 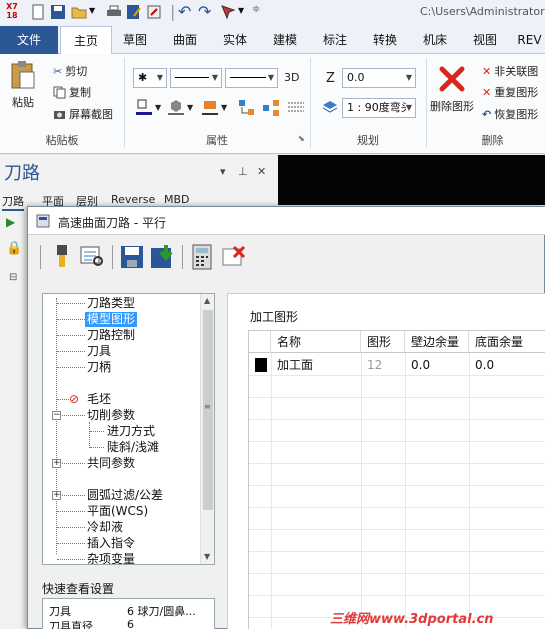 What do you see at coordinates (133, 199) in the screenshot?
I see `panel-tab-reverse: Reverse` at bounding box center [133, 199].